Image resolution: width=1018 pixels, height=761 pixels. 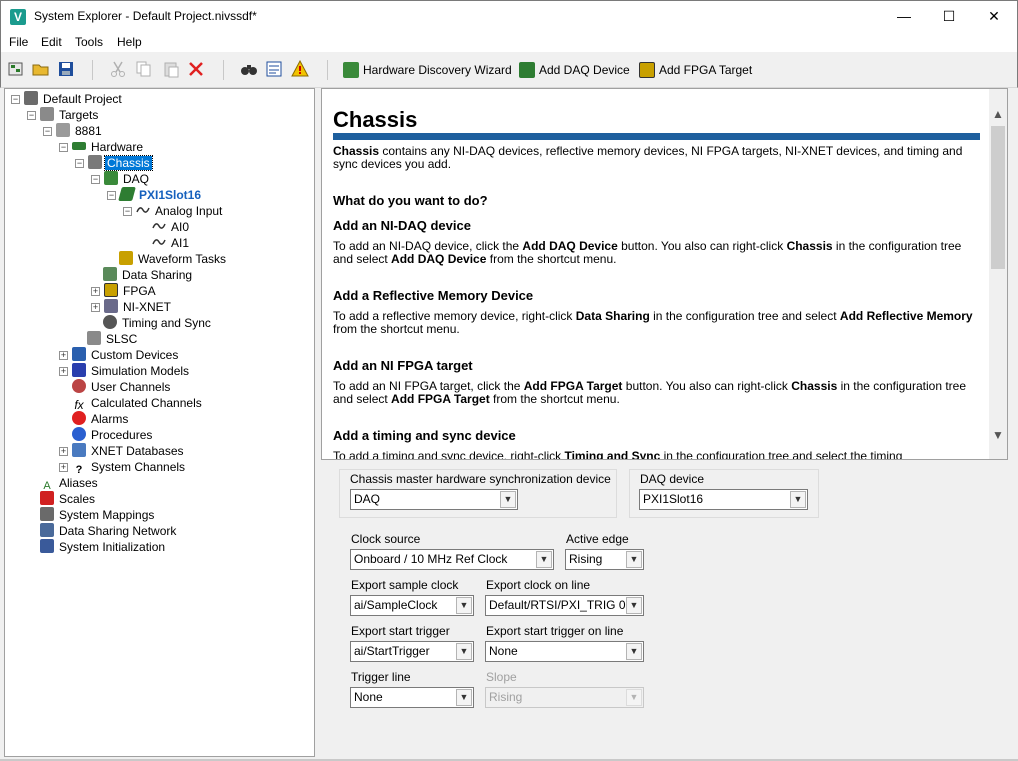 I want to click on tree-node-alarms: Alarms, so click(x=101, y=419).